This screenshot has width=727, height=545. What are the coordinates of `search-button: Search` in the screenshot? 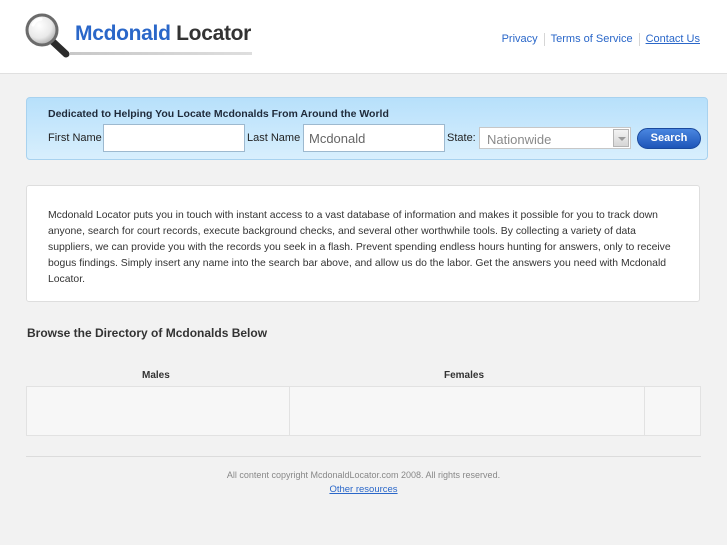 It's located at (669, 138).